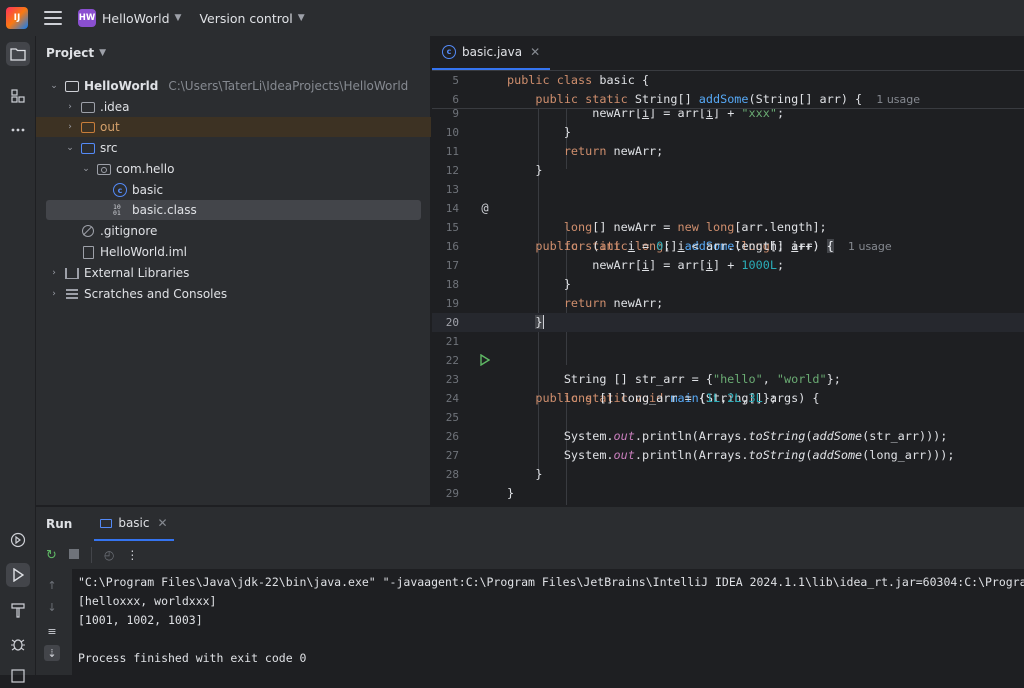  What do you see at coordinates (898, 99) in the screenshot?
I see `usage-hint: 1 usage` at bounding box center [898, 99].